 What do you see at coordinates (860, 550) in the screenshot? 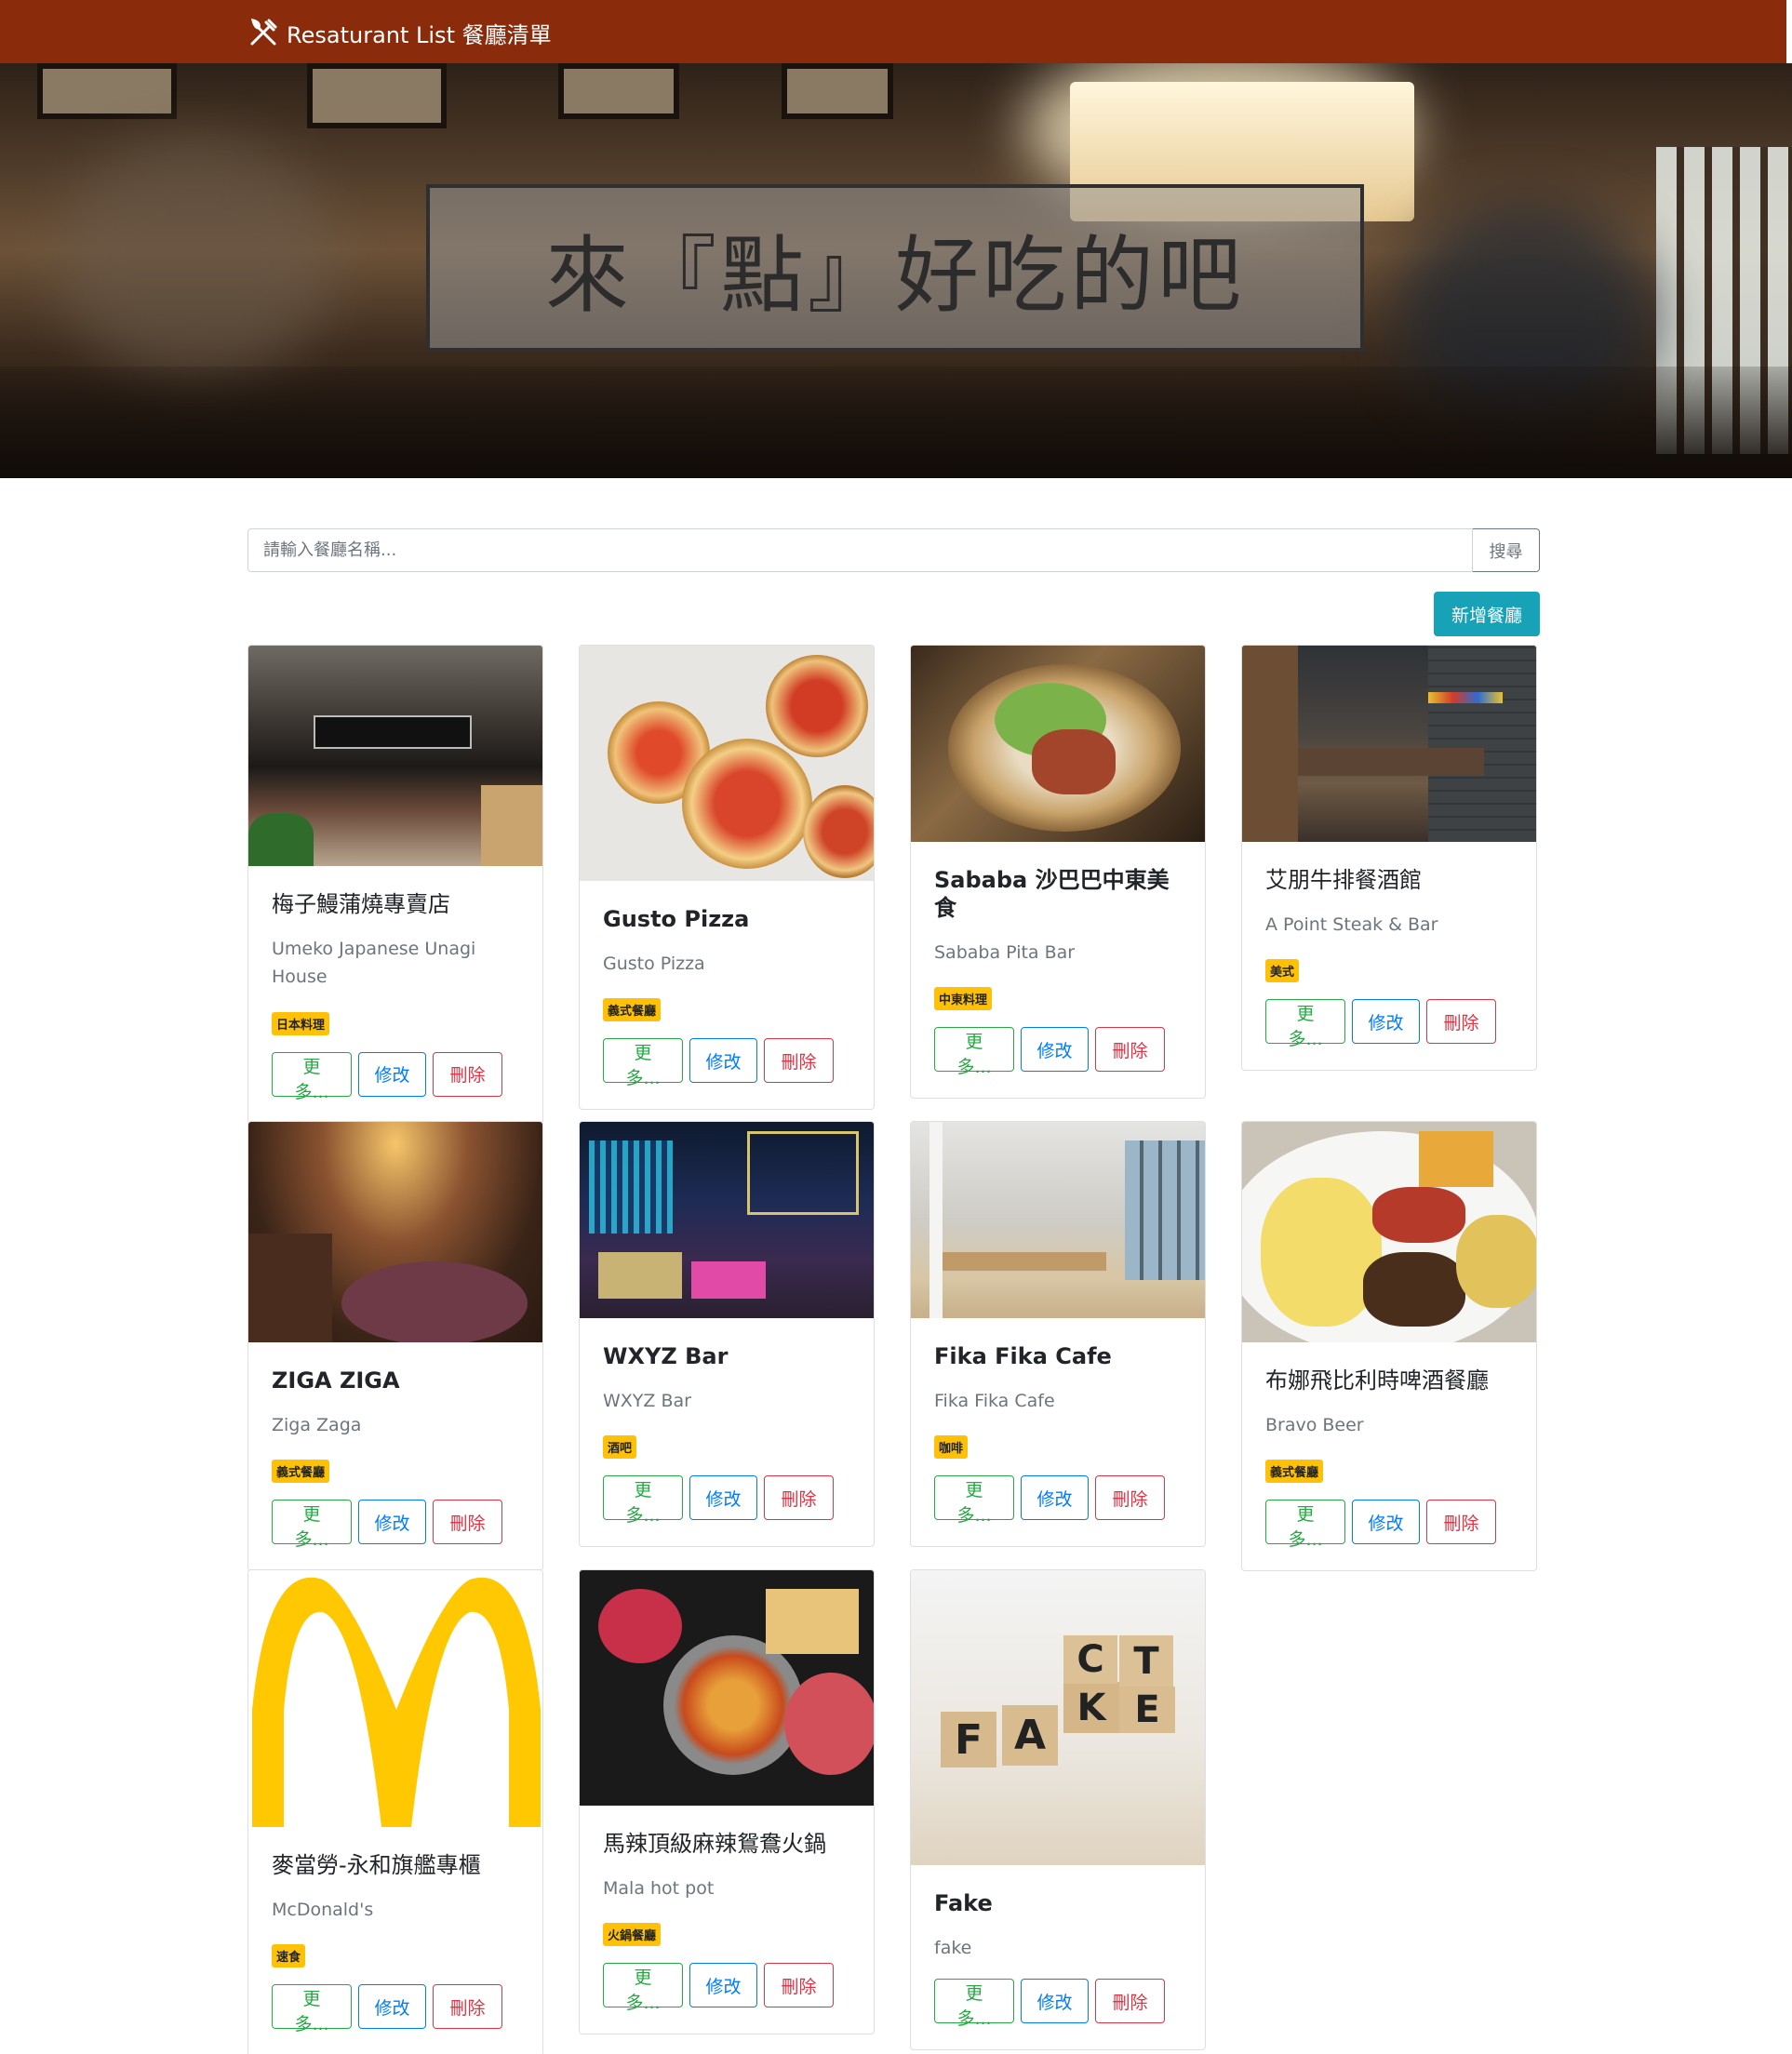
I see `search-input` at bounding box center [860, 550].